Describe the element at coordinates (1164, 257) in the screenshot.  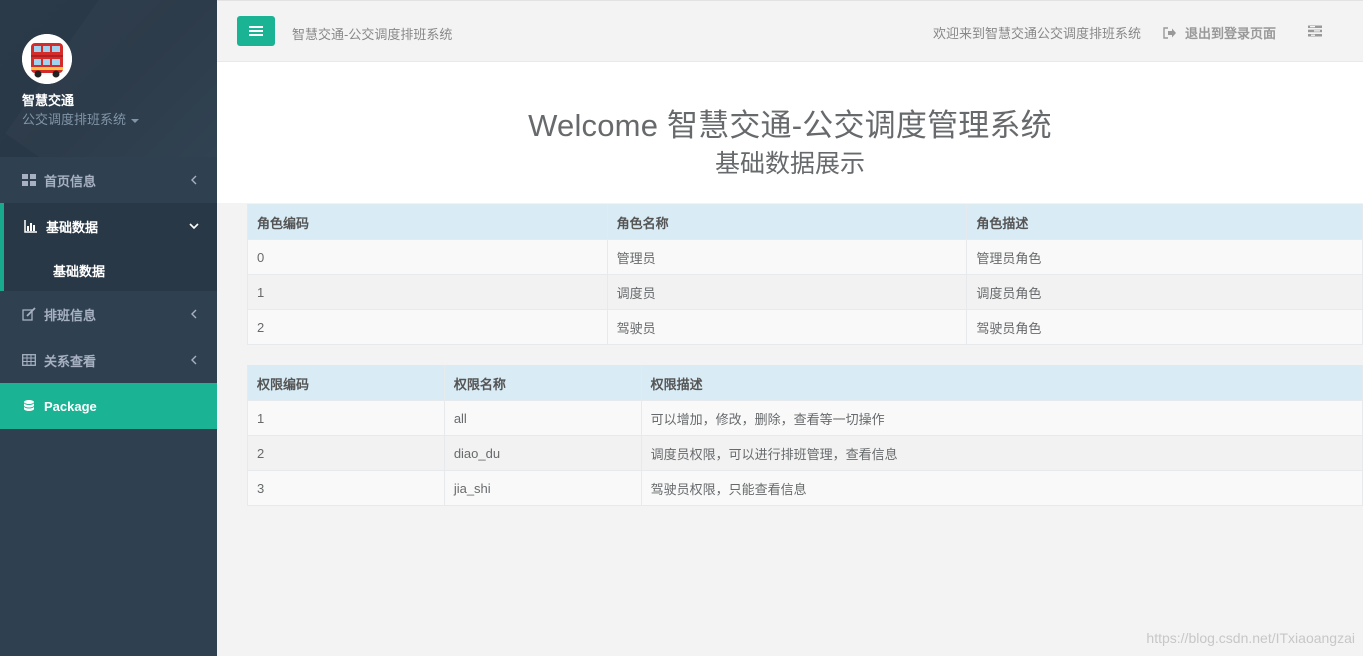
I see `table-cell: 管理员角色` at that location.